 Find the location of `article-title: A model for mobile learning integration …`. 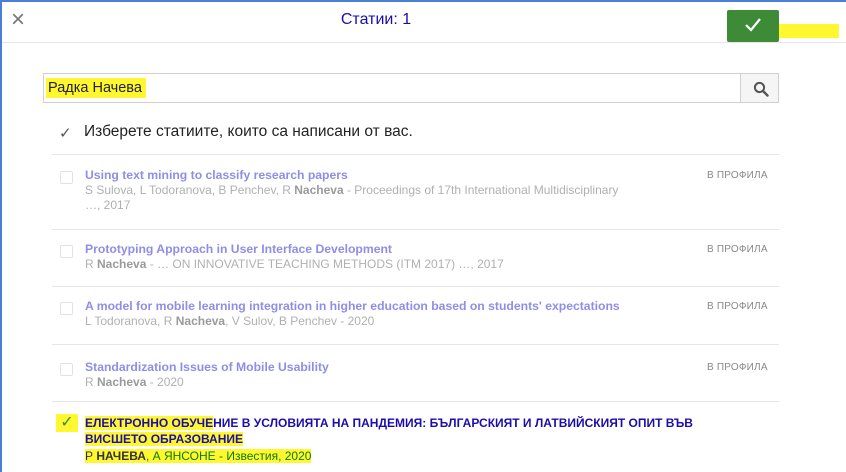

article-title: A model for mobile learning integration … is located at coordinates (352, 306).